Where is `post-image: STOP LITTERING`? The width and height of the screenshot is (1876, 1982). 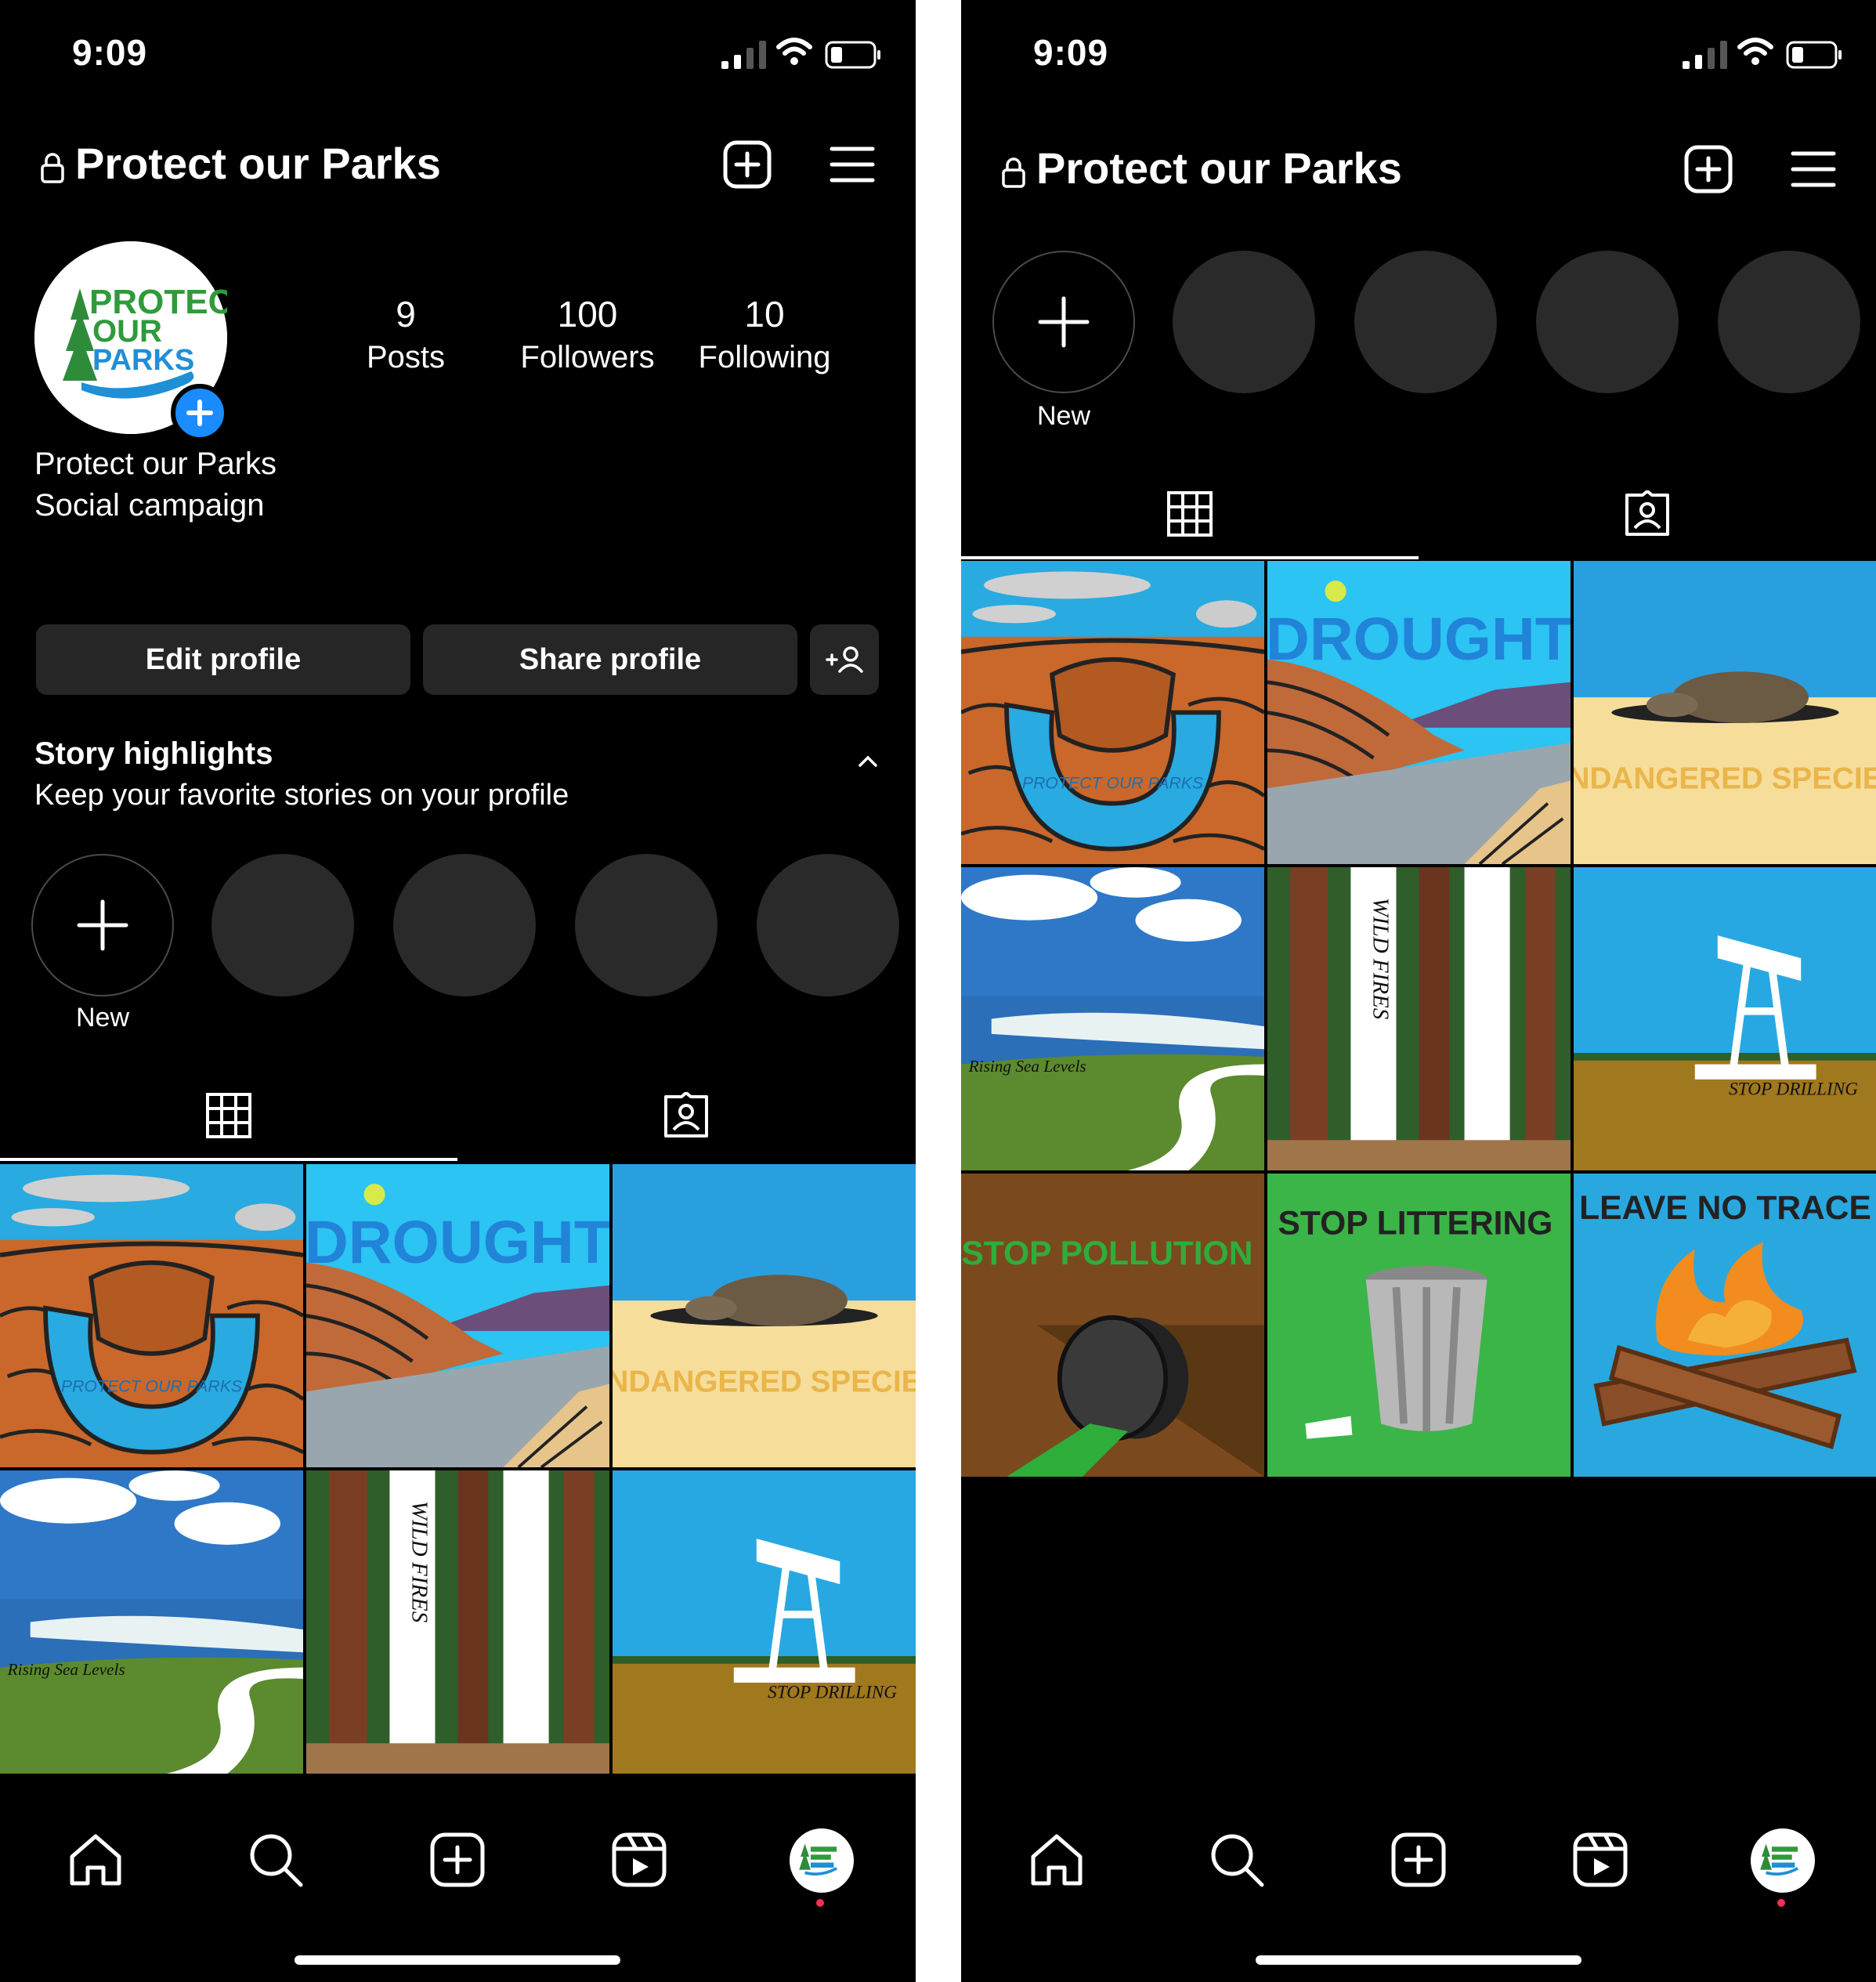 post-image: STOP LITTERING is located at coordinates (1419, 1325).